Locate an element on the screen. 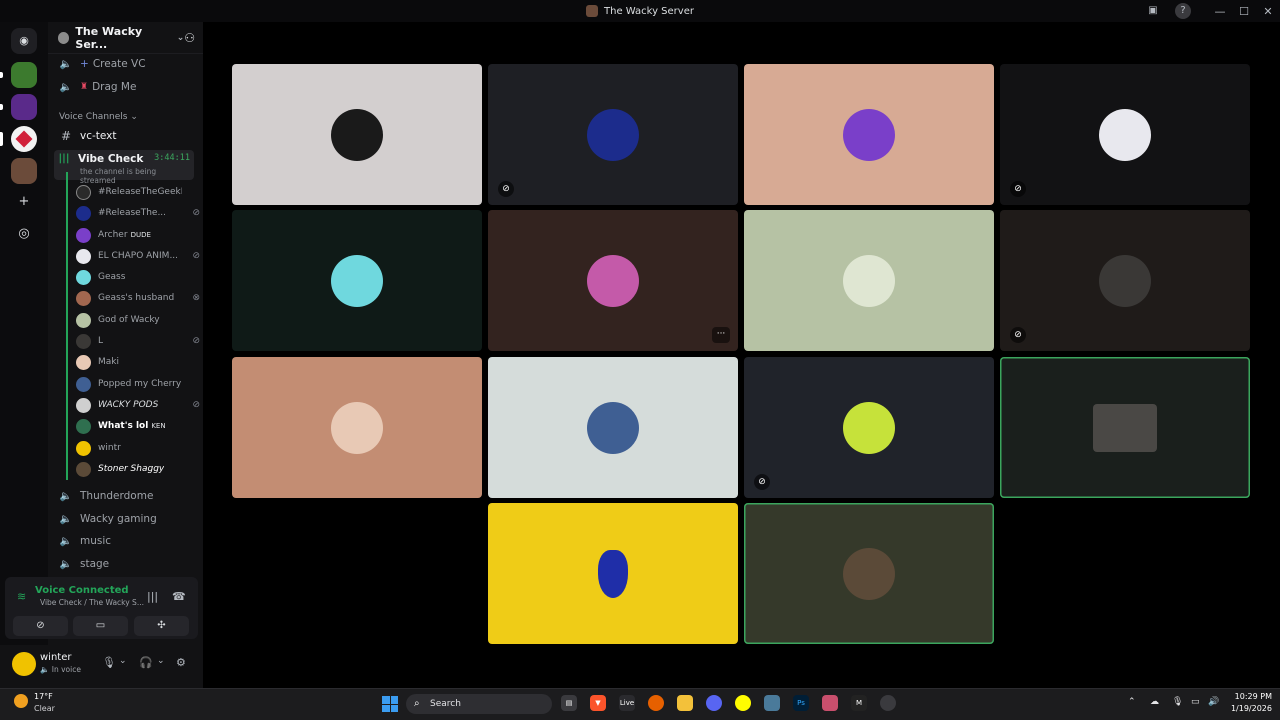  discord-taskbar-icon is located at coordinates (714, 703).